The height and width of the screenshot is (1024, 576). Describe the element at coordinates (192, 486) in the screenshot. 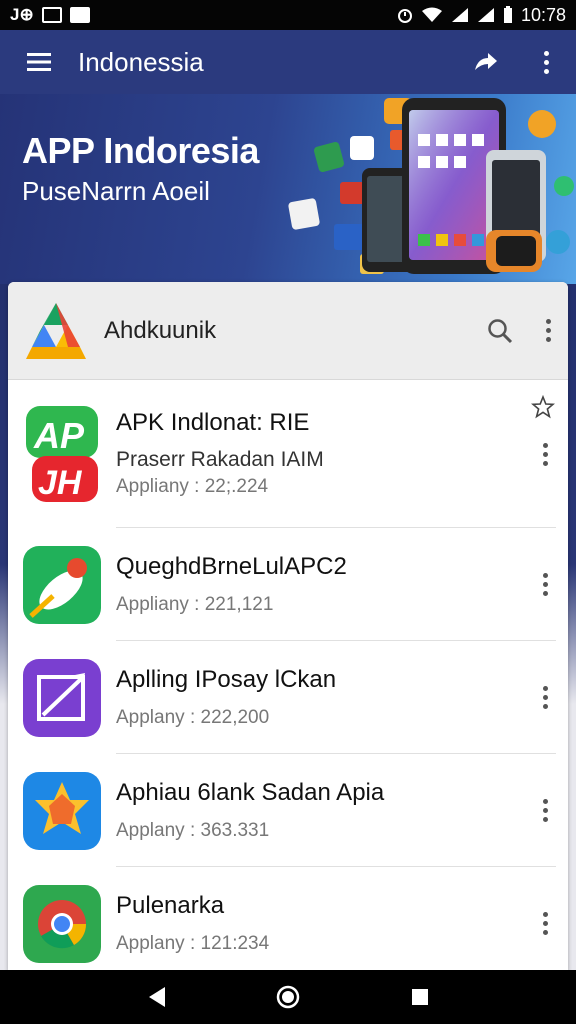

I see `app-meta: Appliany : 22;.224` at that location.